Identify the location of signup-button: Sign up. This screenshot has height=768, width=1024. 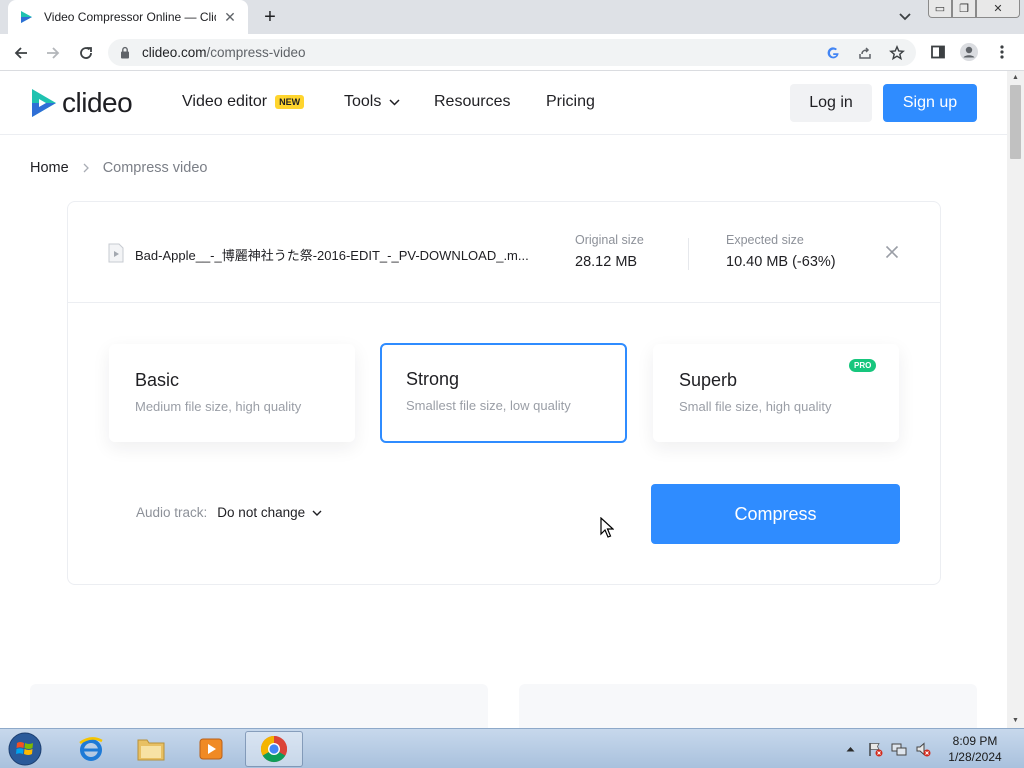
(930, 103).